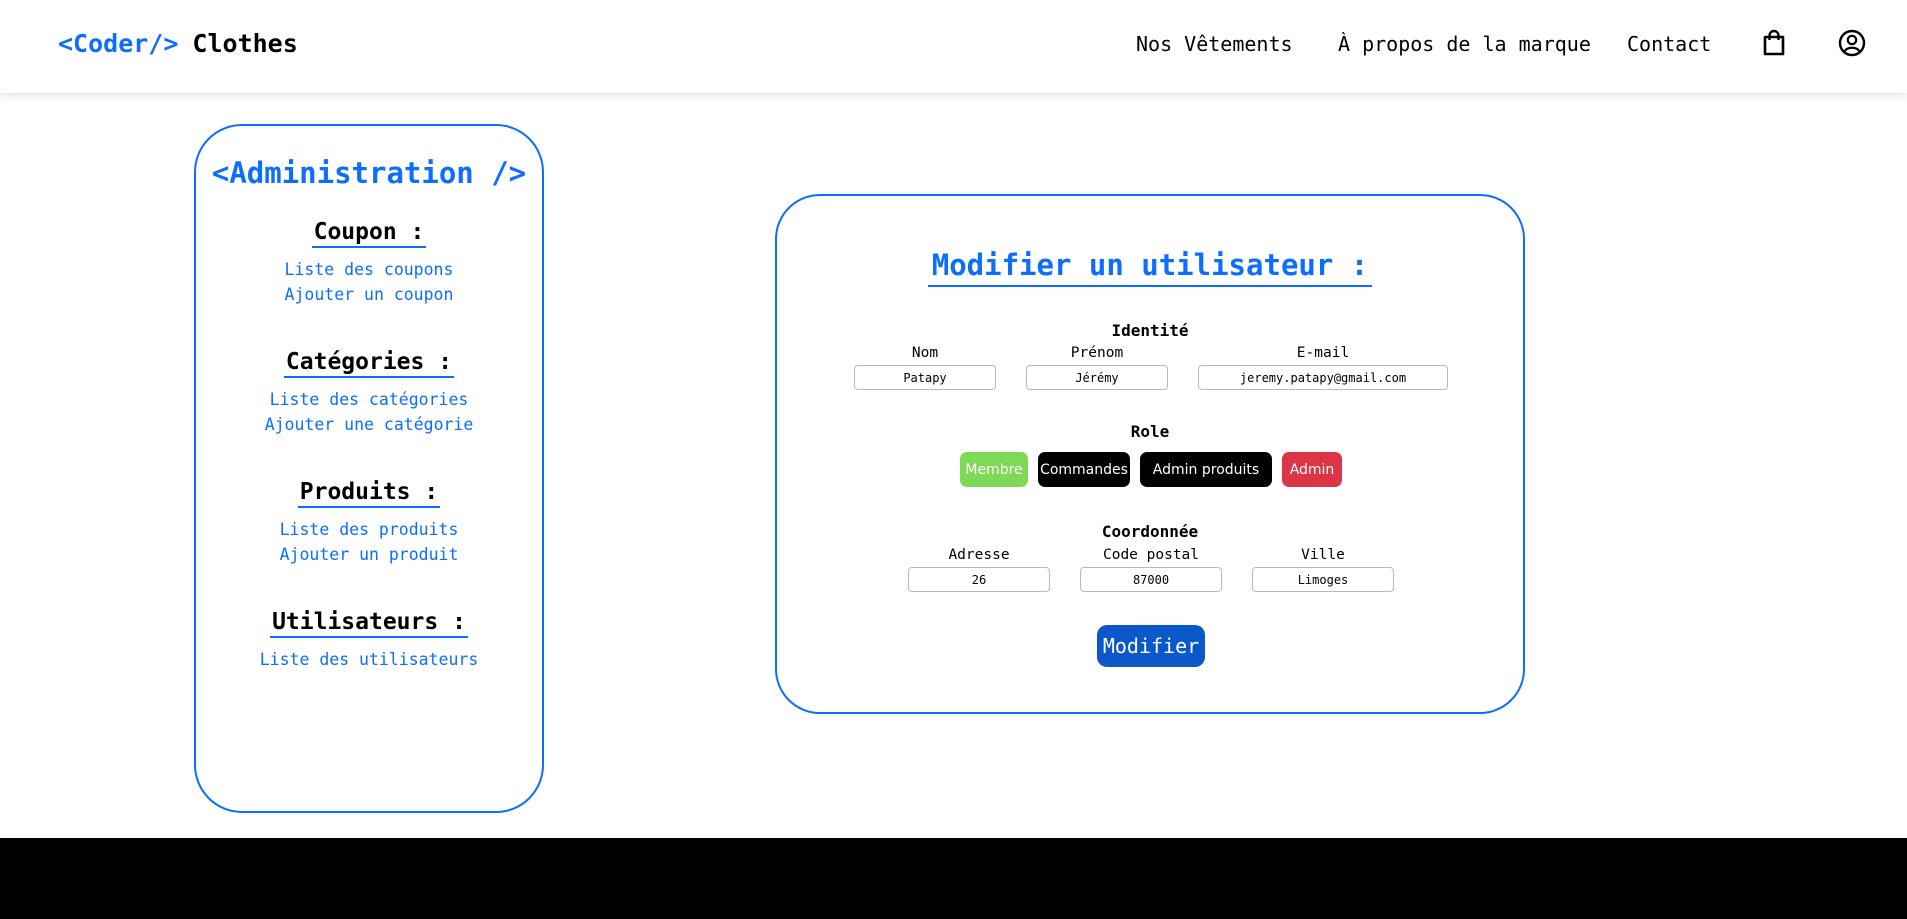  I want to click on sidebar-link-coupon-add: Ajouter un coupon, so click(369, 294).